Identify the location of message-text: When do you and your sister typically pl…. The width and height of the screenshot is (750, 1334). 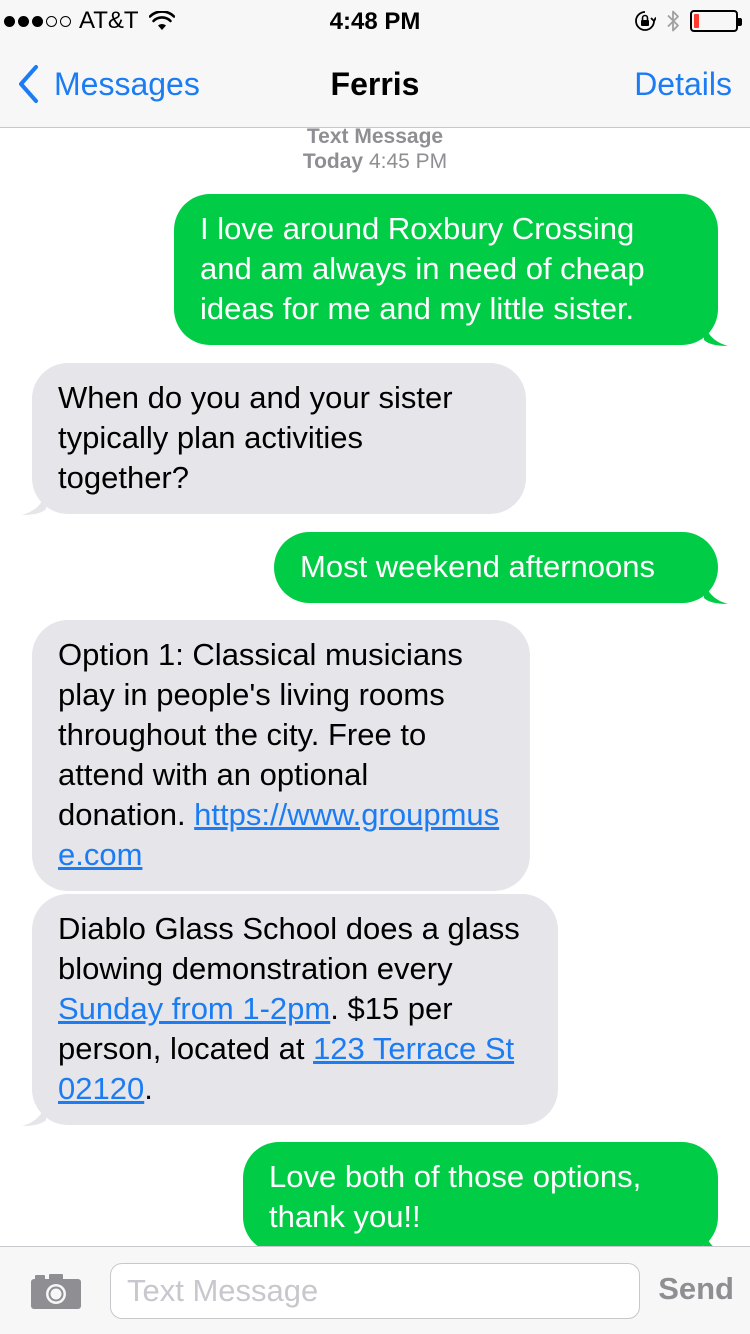
(255, 437).